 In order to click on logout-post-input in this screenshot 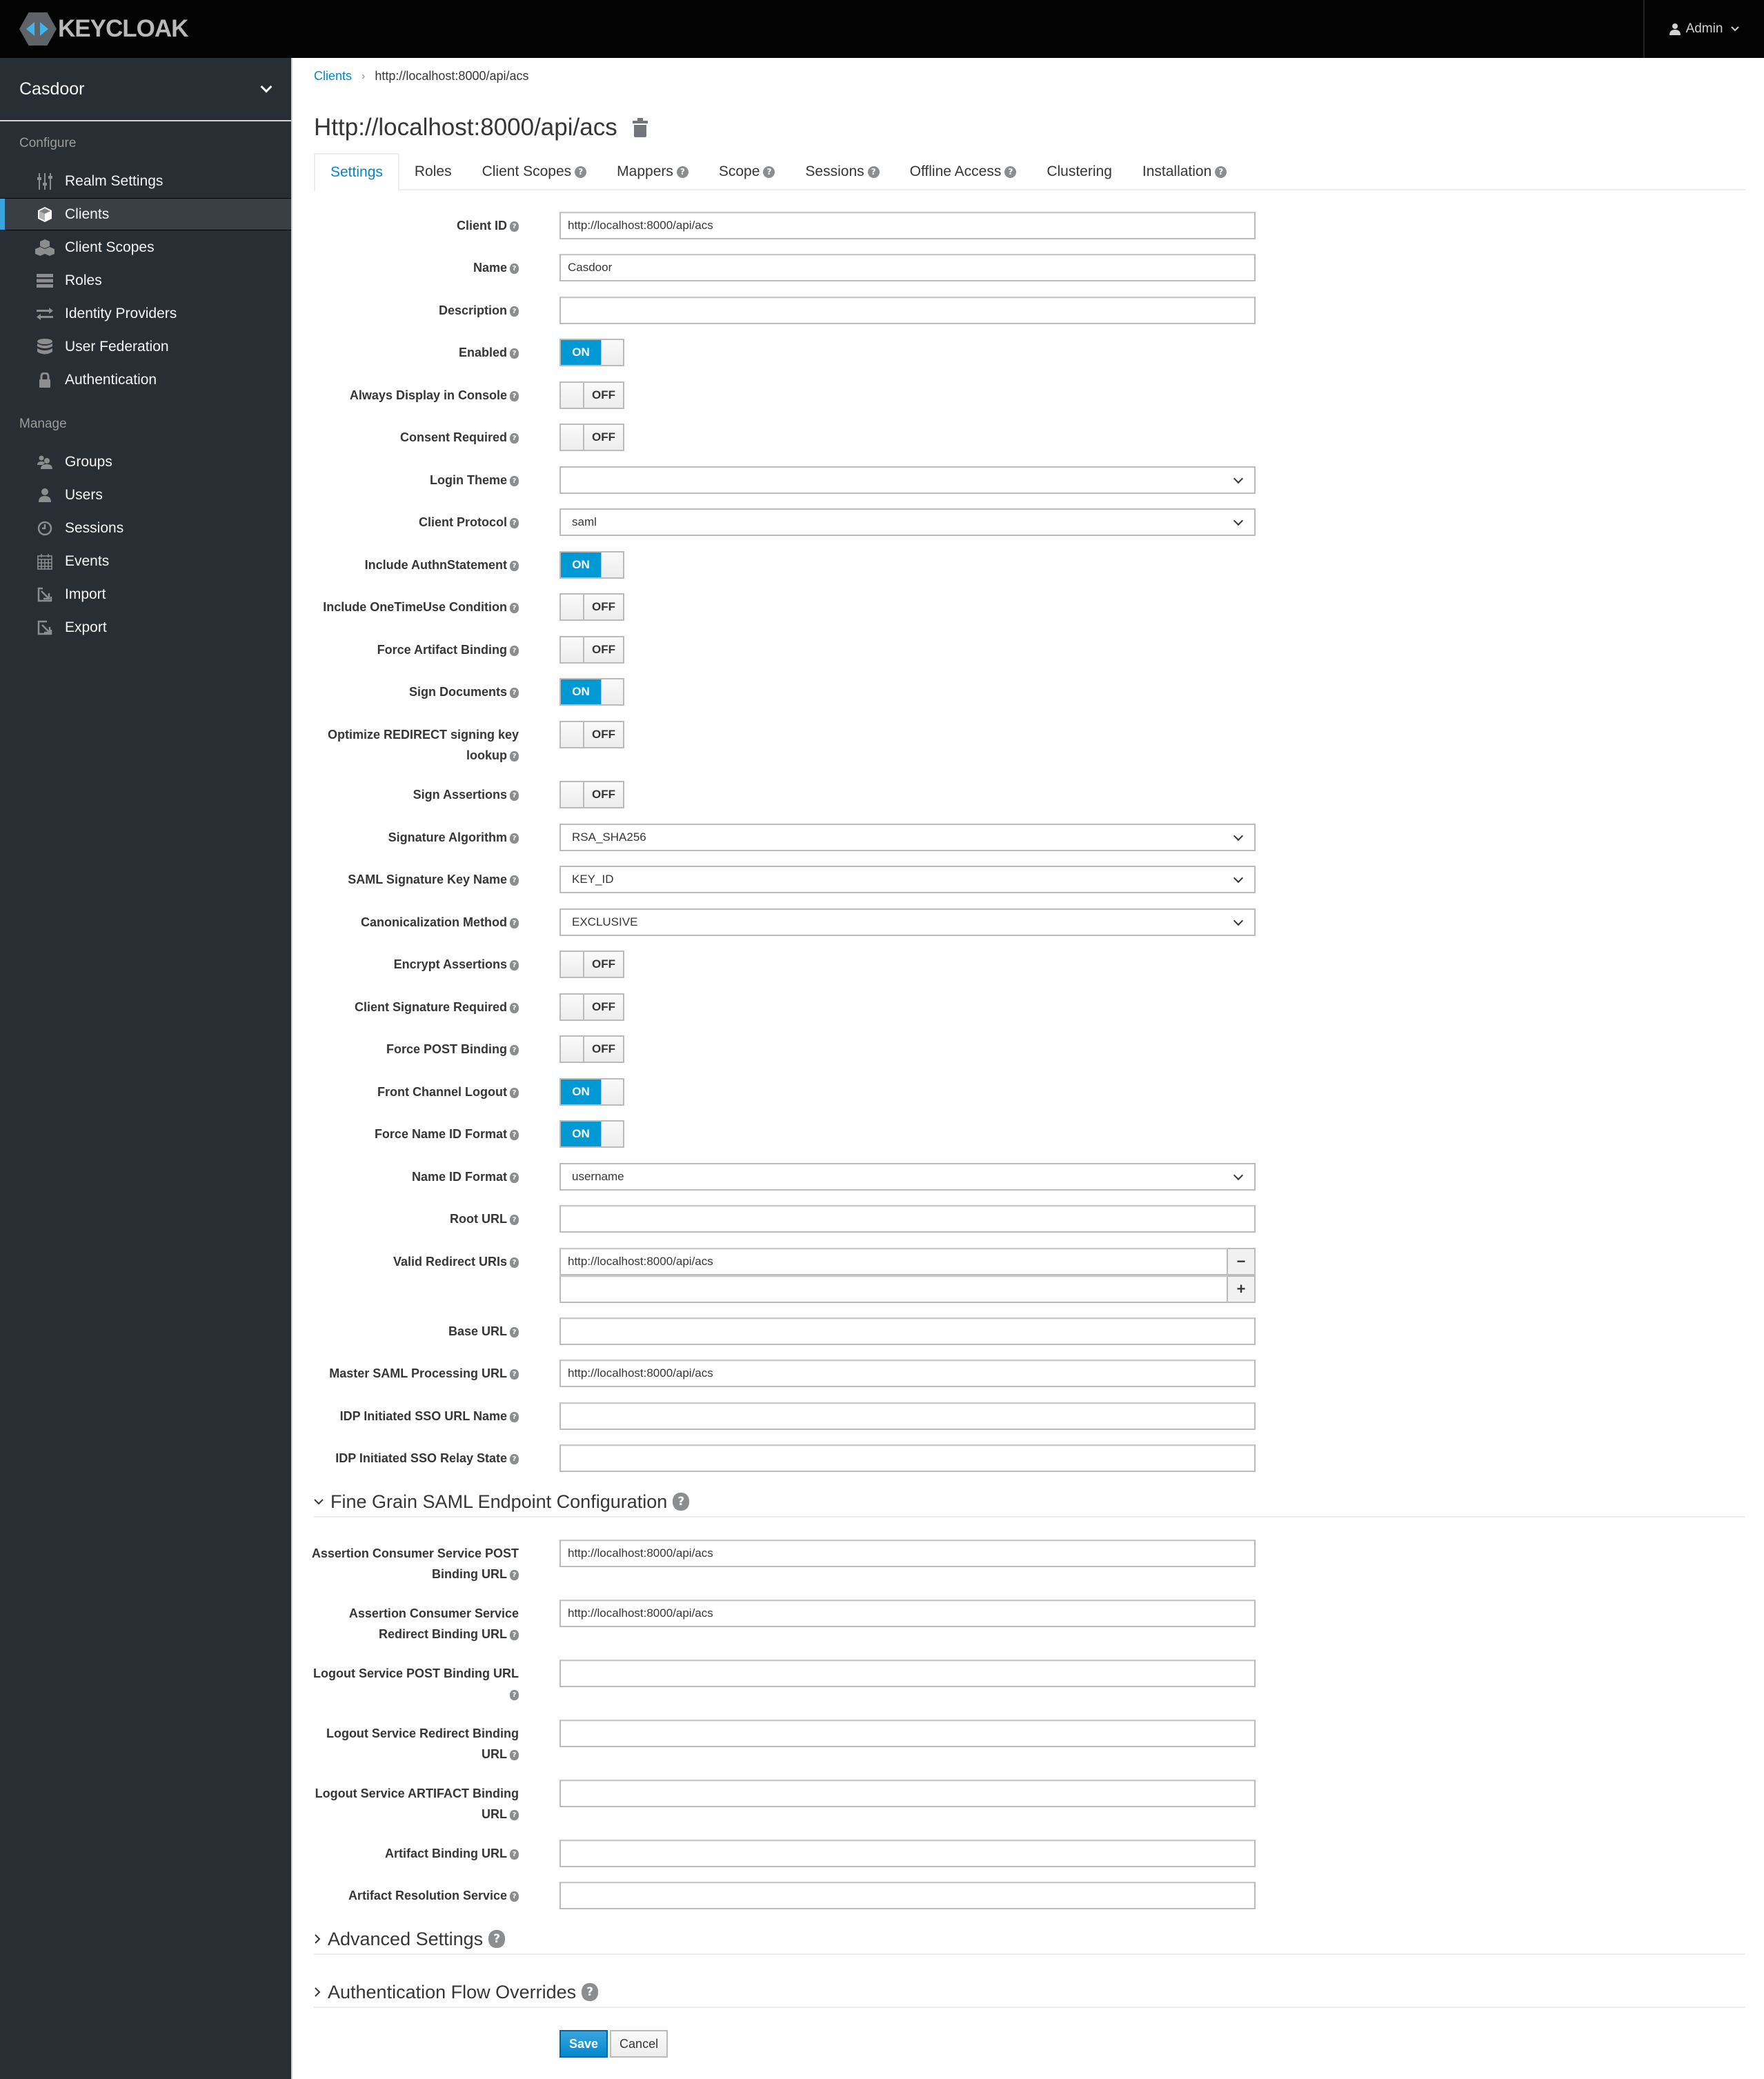, I will do `click(907, 1673)`.